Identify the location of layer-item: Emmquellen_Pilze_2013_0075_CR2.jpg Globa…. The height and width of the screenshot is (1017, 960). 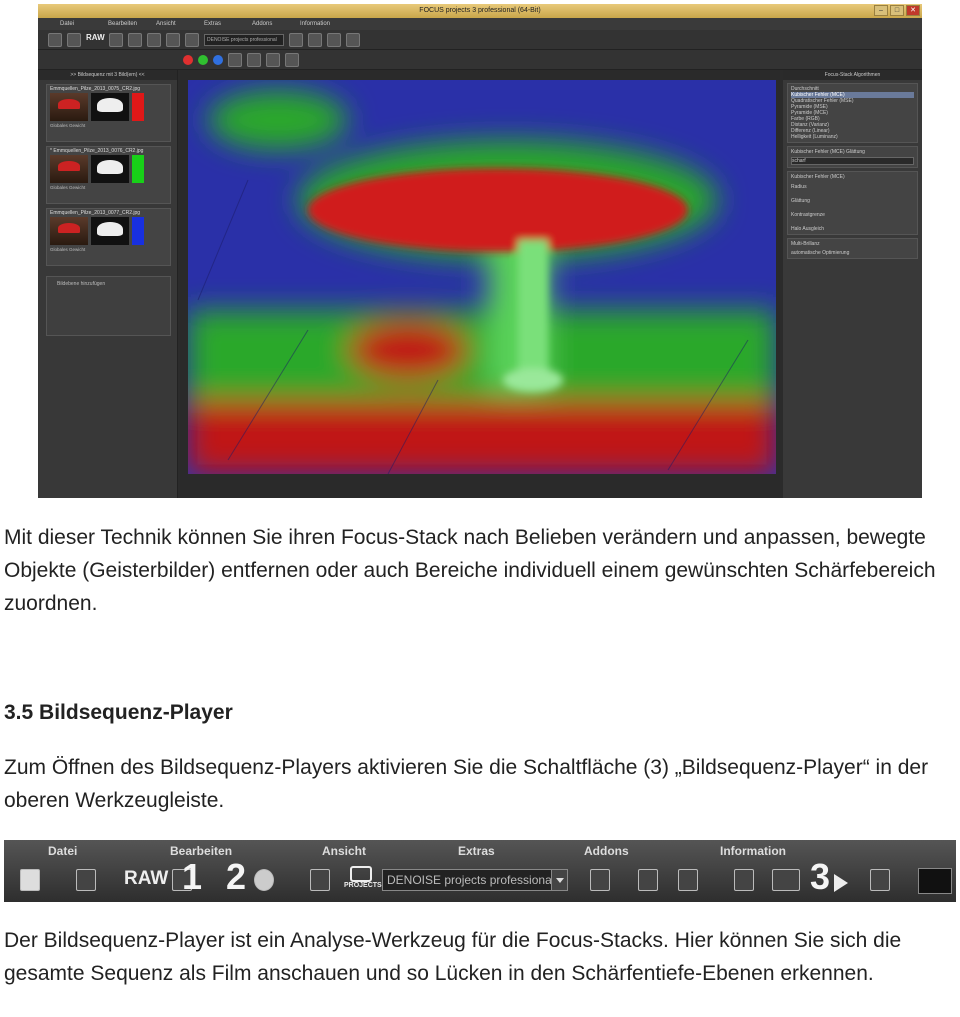
(108, 113).